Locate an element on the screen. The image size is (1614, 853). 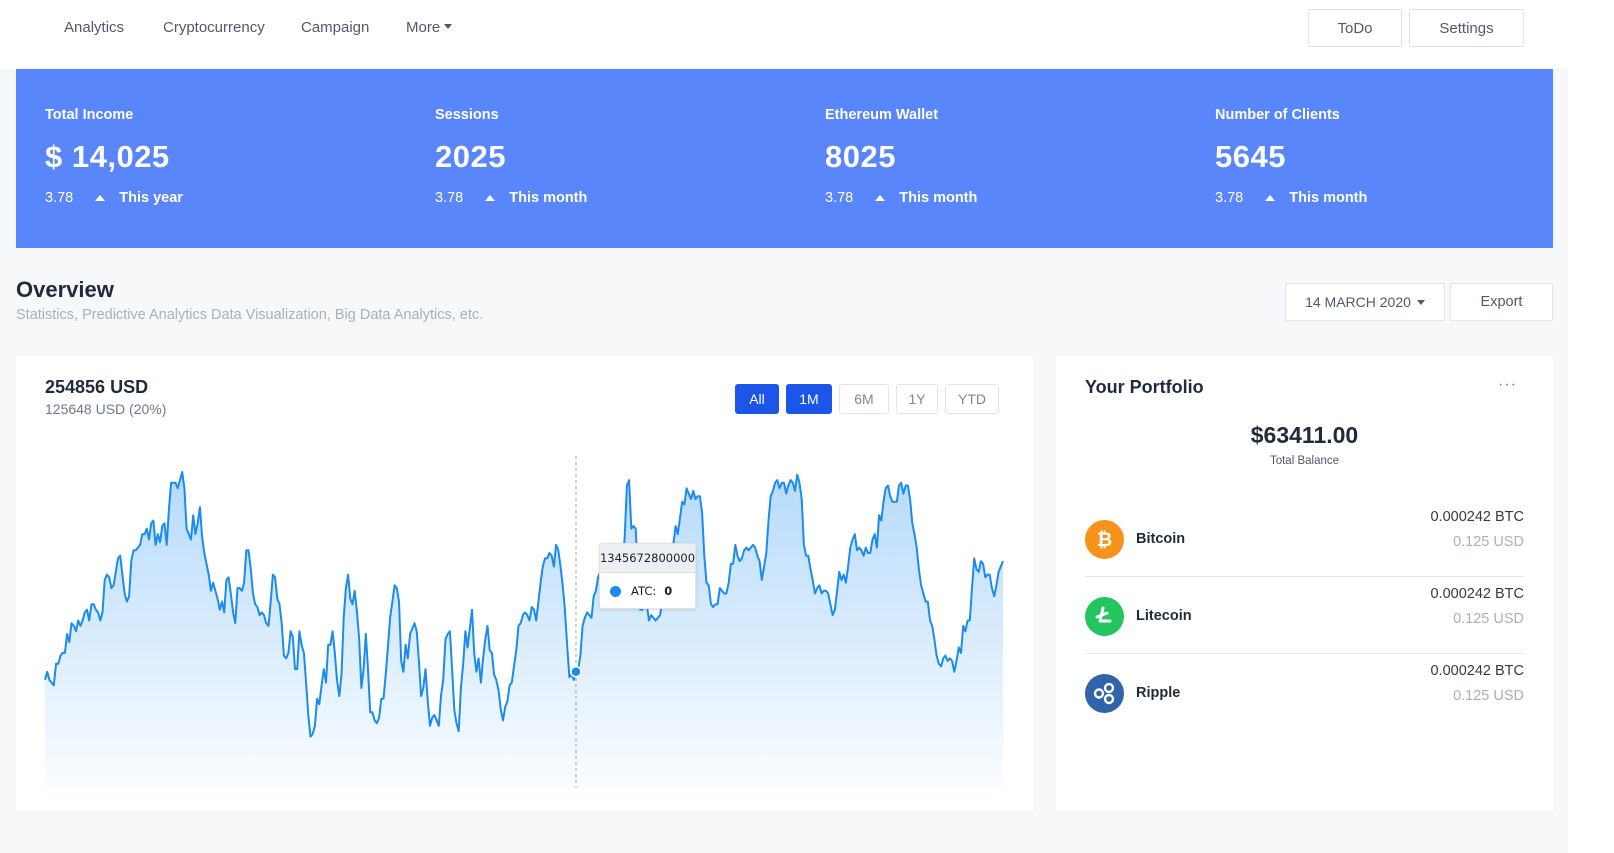
nav-campaign: Campaign is located at coordinates (335, 28).